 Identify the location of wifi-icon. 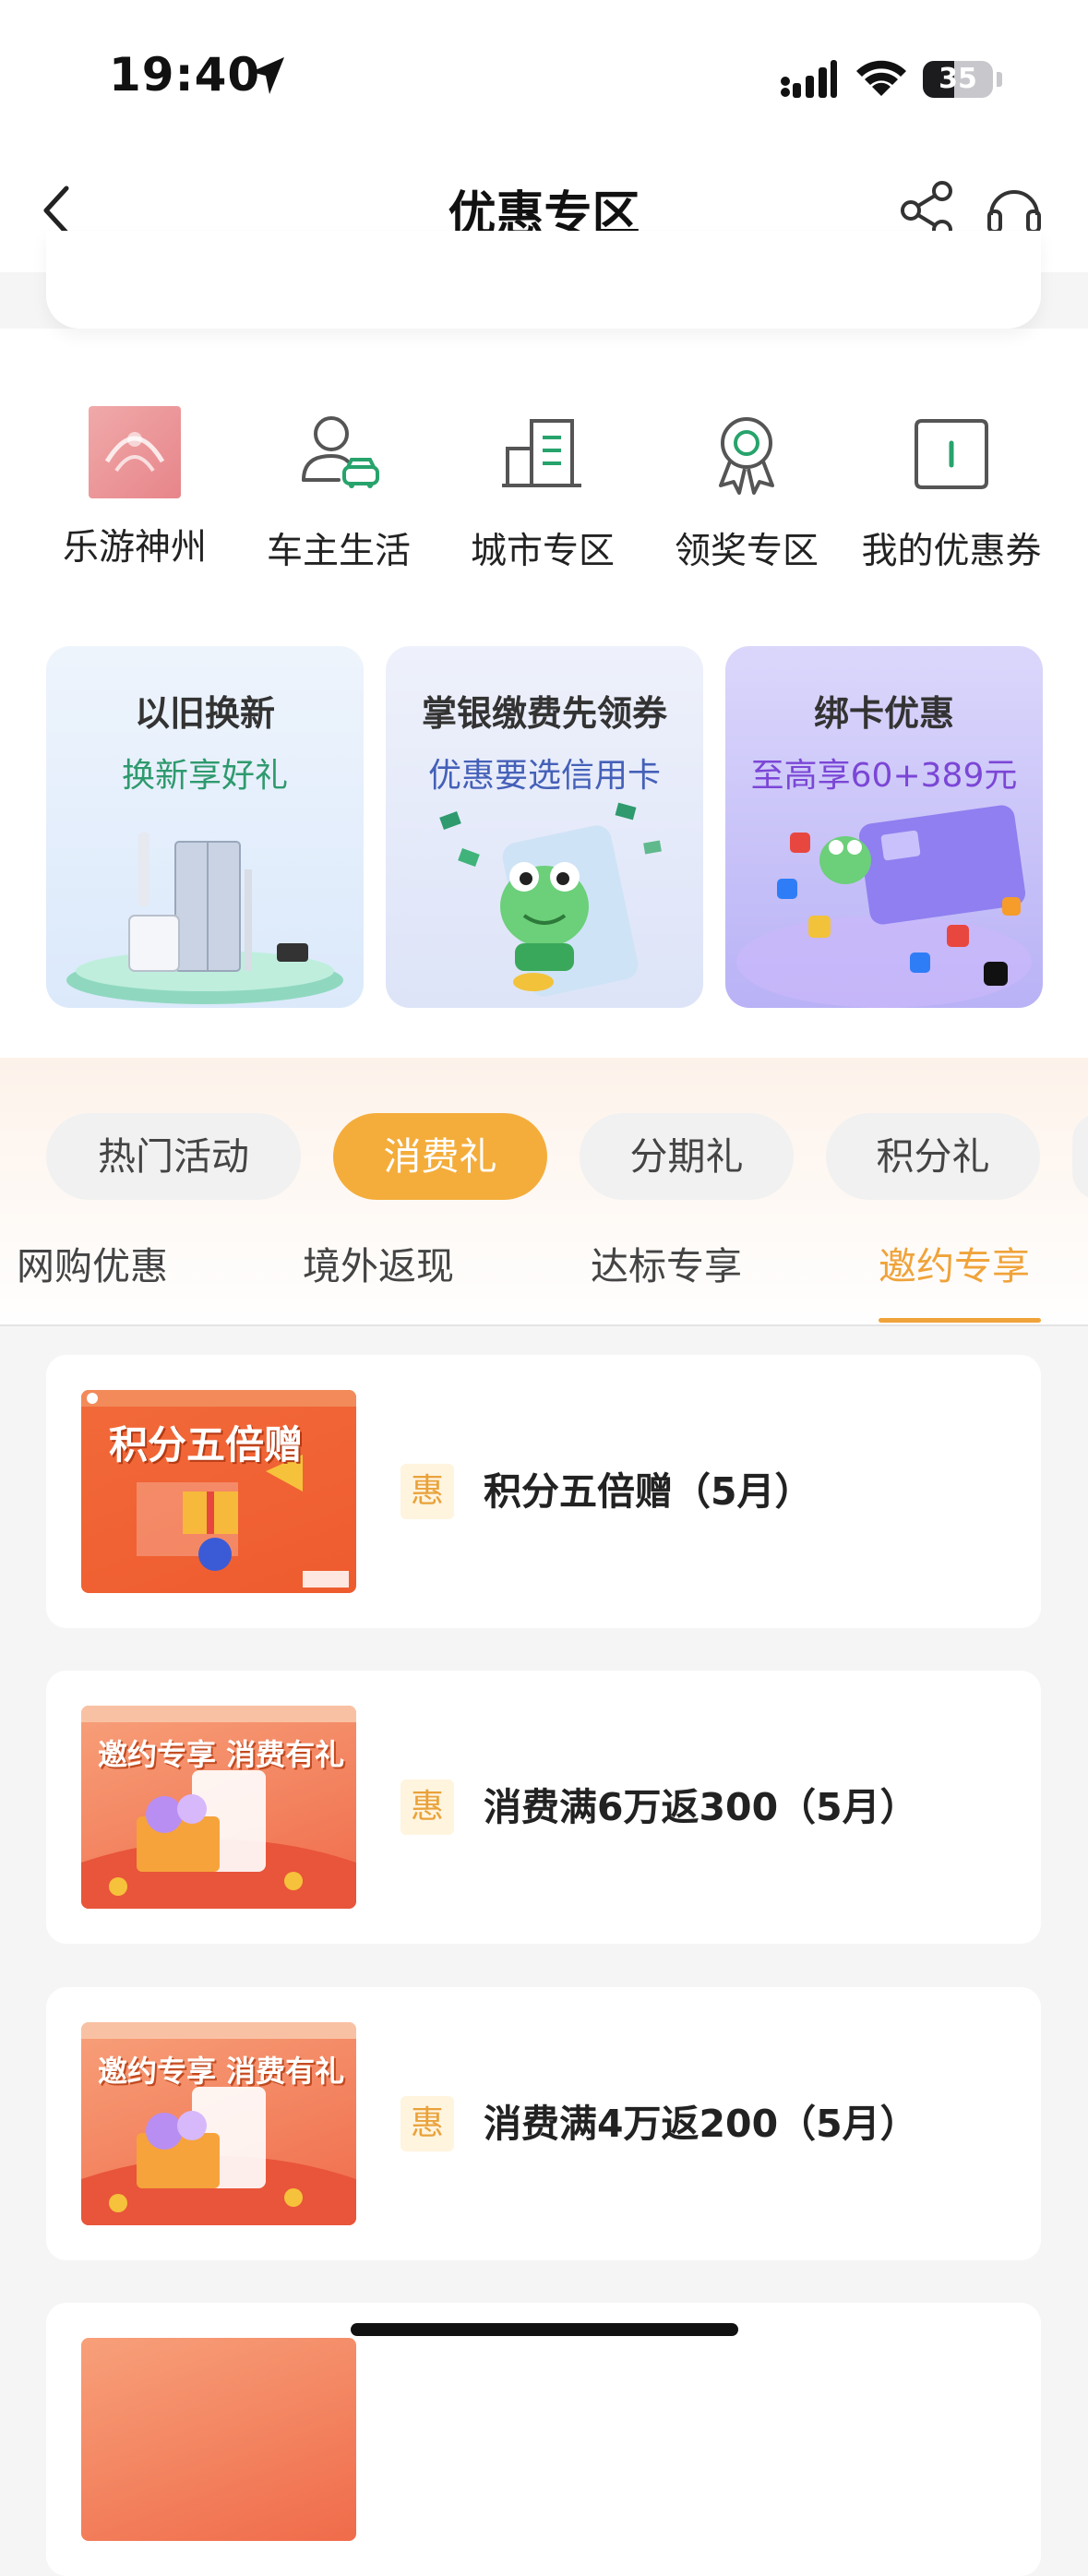
(881, 78).